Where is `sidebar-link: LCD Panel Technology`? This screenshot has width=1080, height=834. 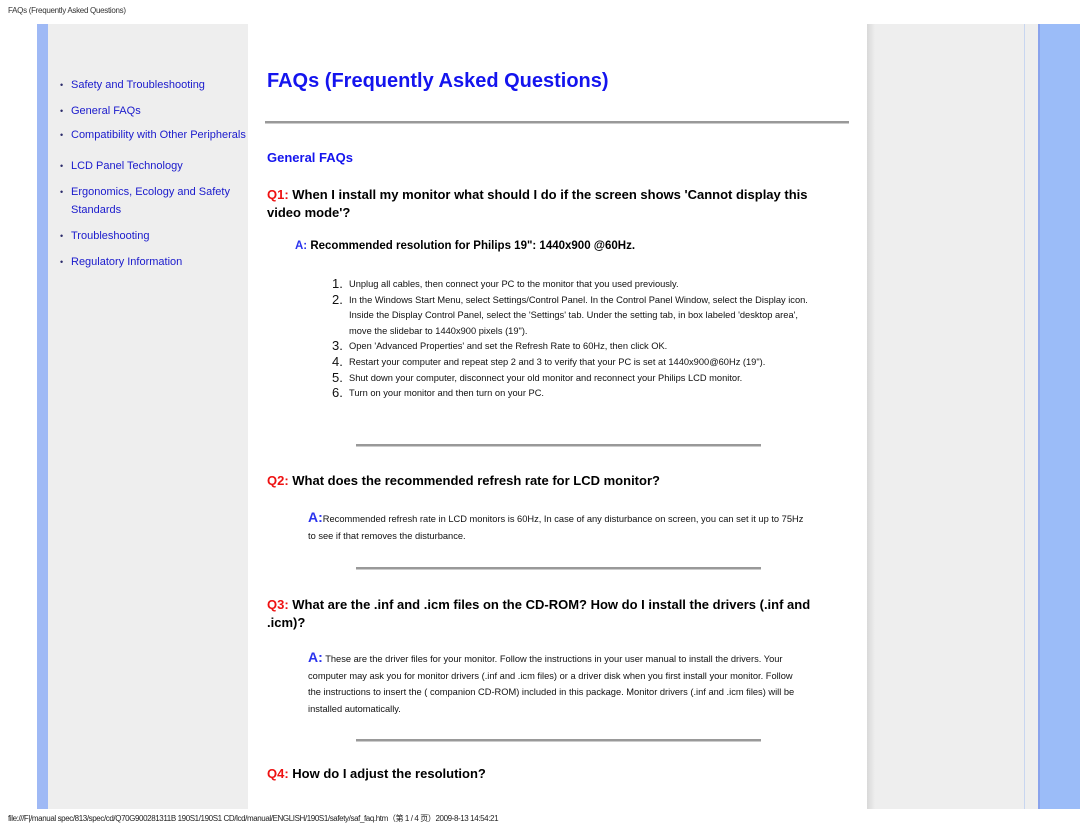 sidebar-link: LCD Panel Technology is located at coordinates (127, 166).